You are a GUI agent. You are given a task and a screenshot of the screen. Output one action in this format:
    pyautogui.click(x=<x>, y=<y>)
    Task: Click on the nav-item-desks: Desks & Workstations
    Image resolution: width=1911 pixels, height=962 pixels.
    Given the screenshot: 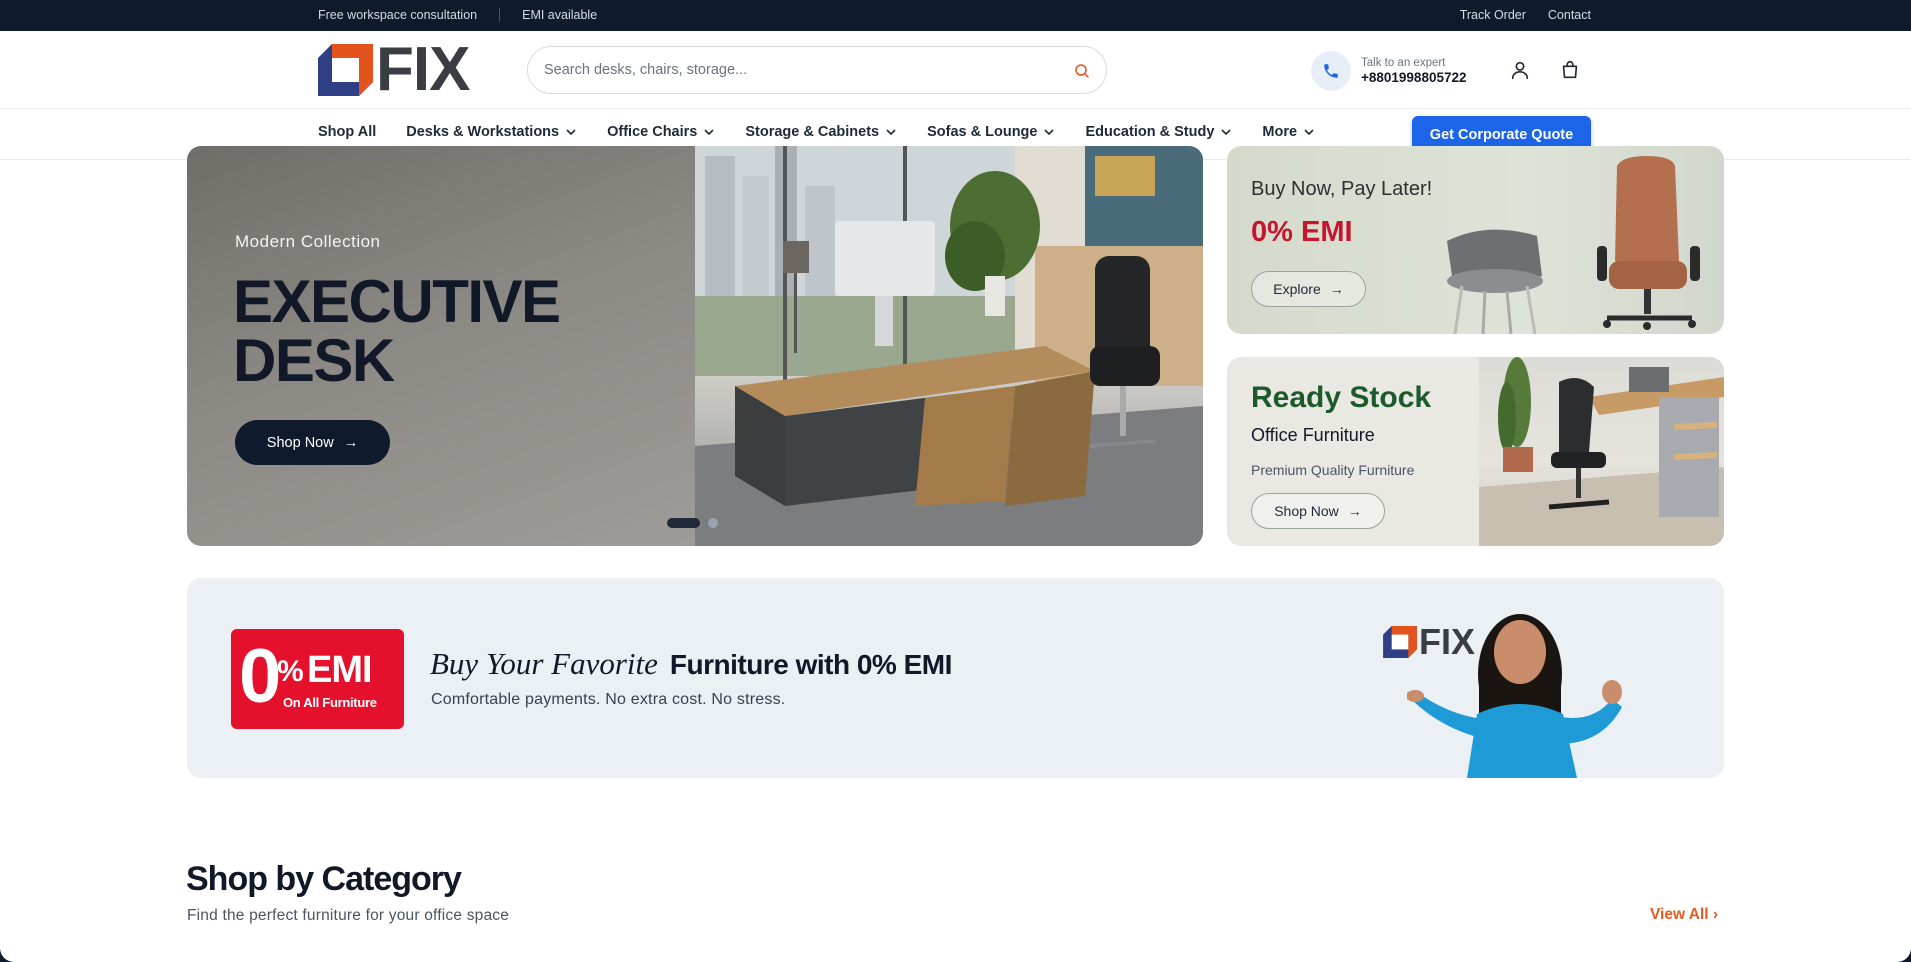 What is the action you would take?
    pyautogui.click(x=491, y=132)
    